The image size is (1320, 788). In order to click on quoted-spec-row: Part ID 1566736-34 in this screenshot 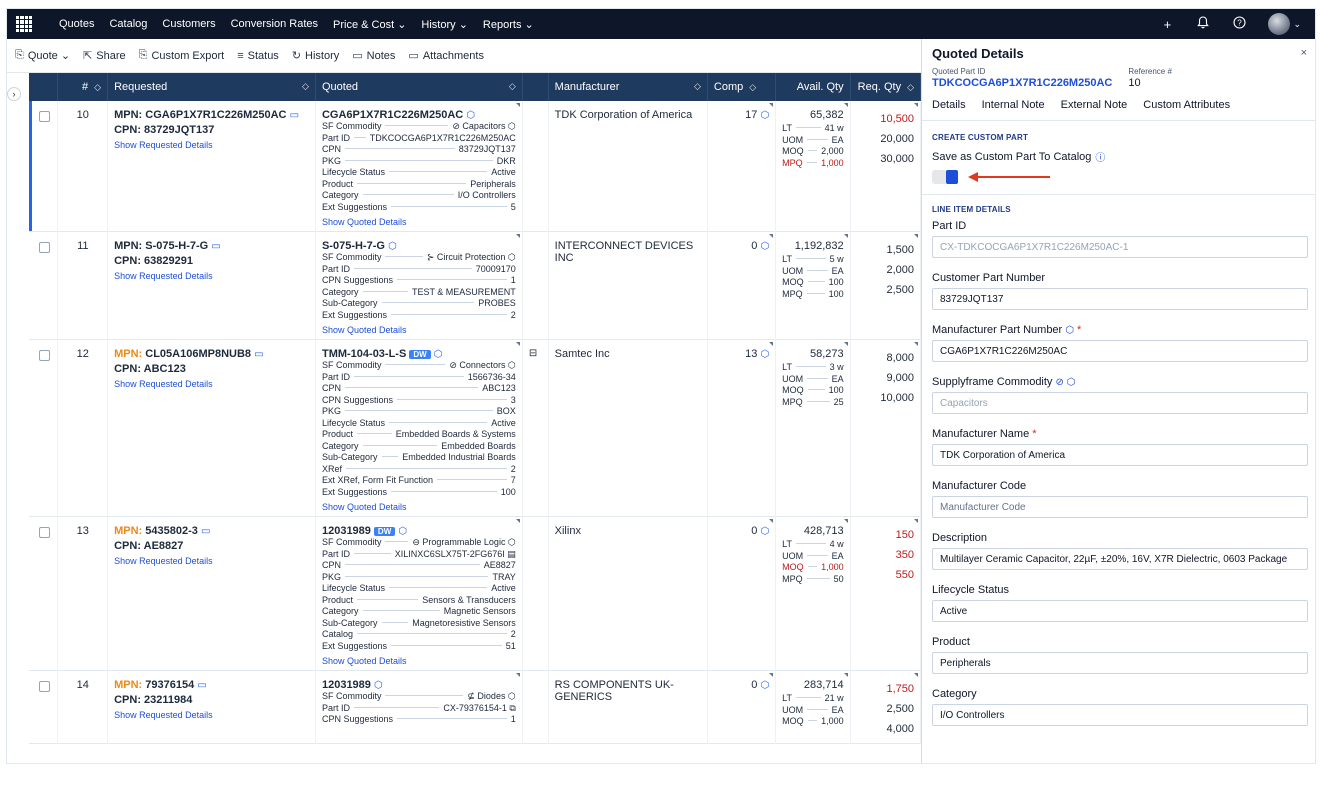, I will do `click(419, 378)`.